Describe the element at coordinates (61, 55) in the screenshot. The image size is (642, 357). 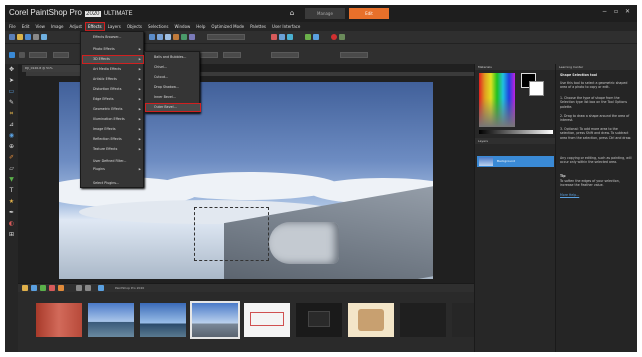
I see `mode-dropdown` at that location.